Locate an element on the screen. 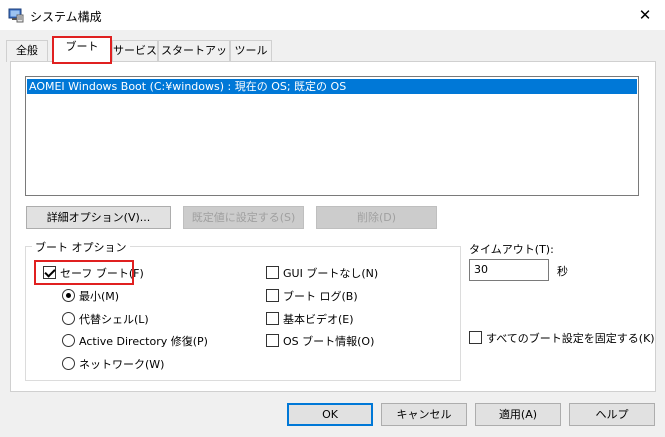  close-button: ✕ is located at coordinates (645, 15).